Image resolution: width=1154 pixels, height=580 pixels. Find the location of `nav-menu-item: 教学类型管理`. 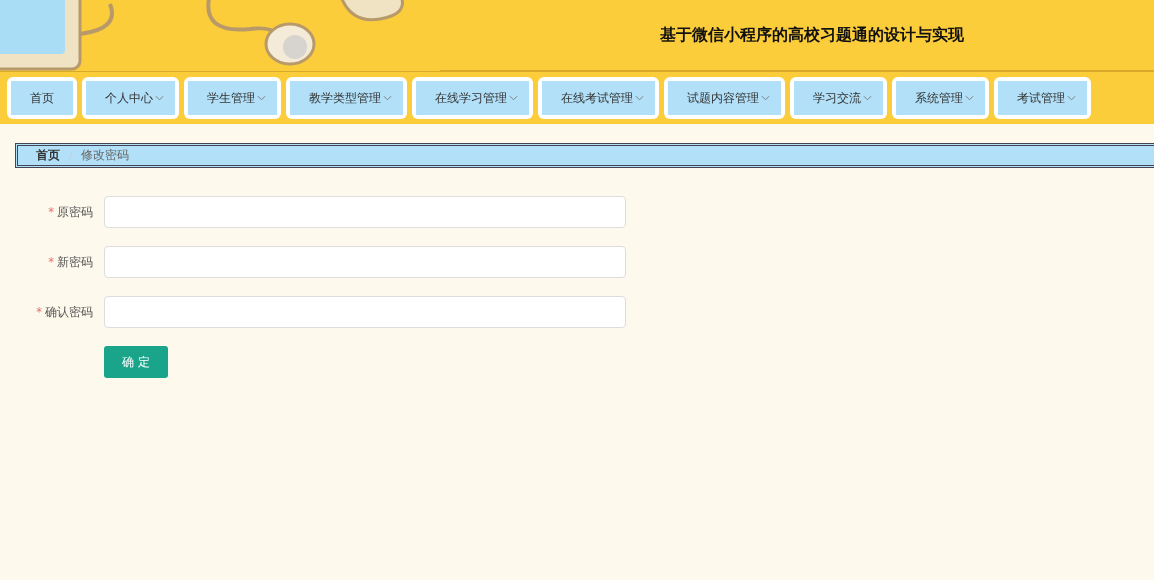

nav-menu-item: 教学类型管理 is located at coordinates (346, 98).